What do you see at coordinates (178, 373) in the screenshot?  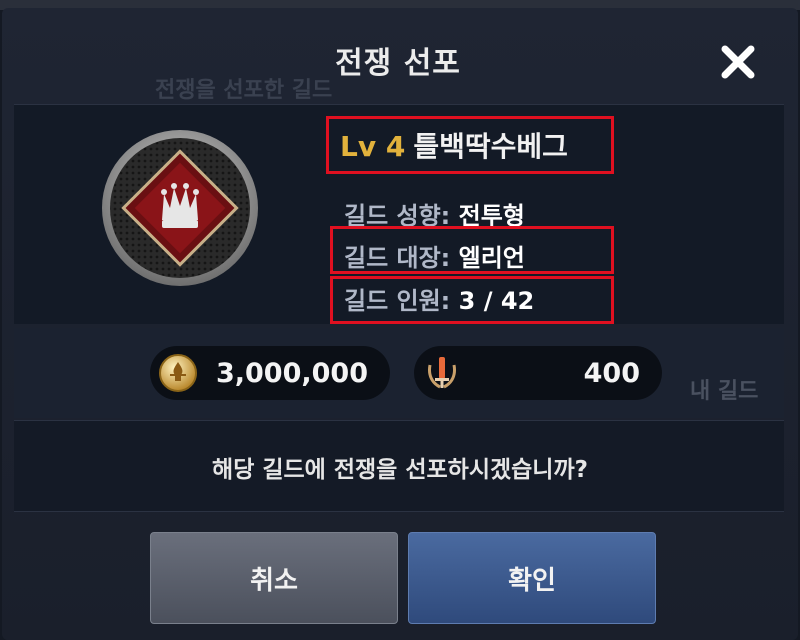 I see `gold-coin-icon` at bounding box center [178, 373].